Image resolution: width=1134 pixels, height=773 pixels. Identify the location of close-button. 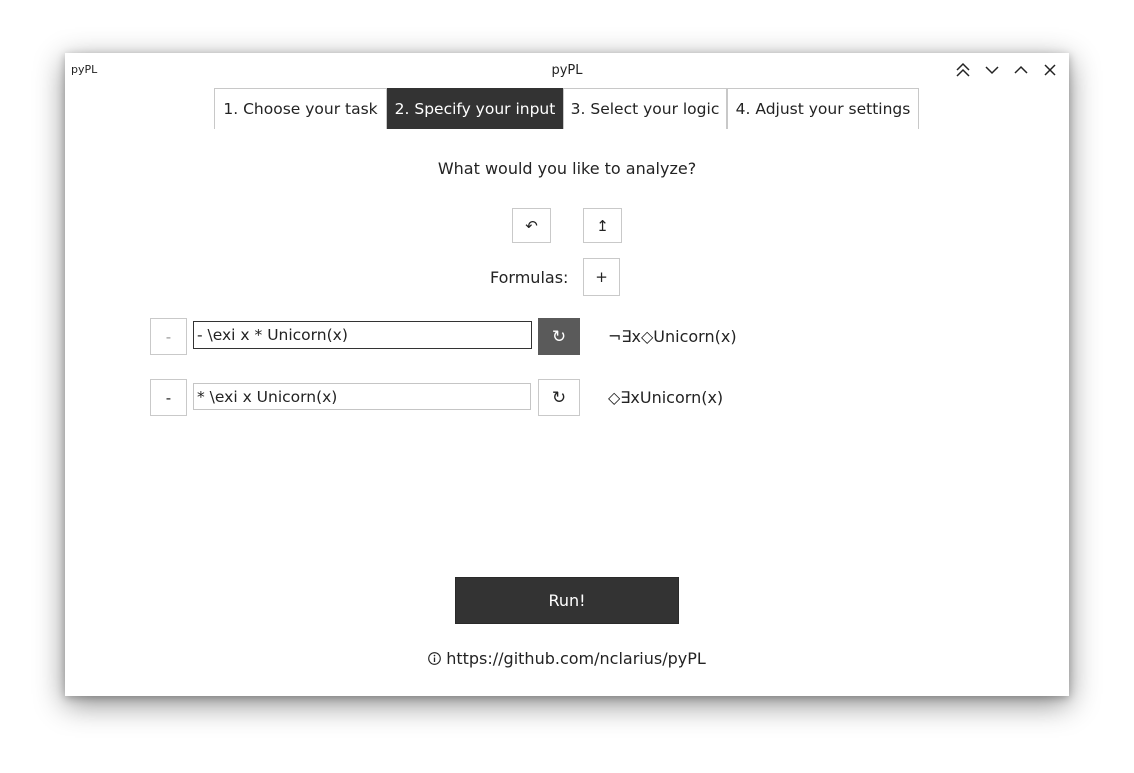
(1050, 70).